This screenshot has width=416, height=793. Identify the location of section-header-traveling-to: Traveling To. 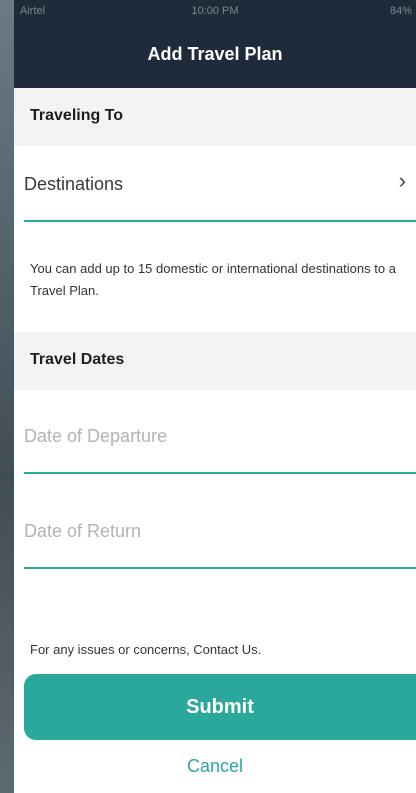
(215, 117).